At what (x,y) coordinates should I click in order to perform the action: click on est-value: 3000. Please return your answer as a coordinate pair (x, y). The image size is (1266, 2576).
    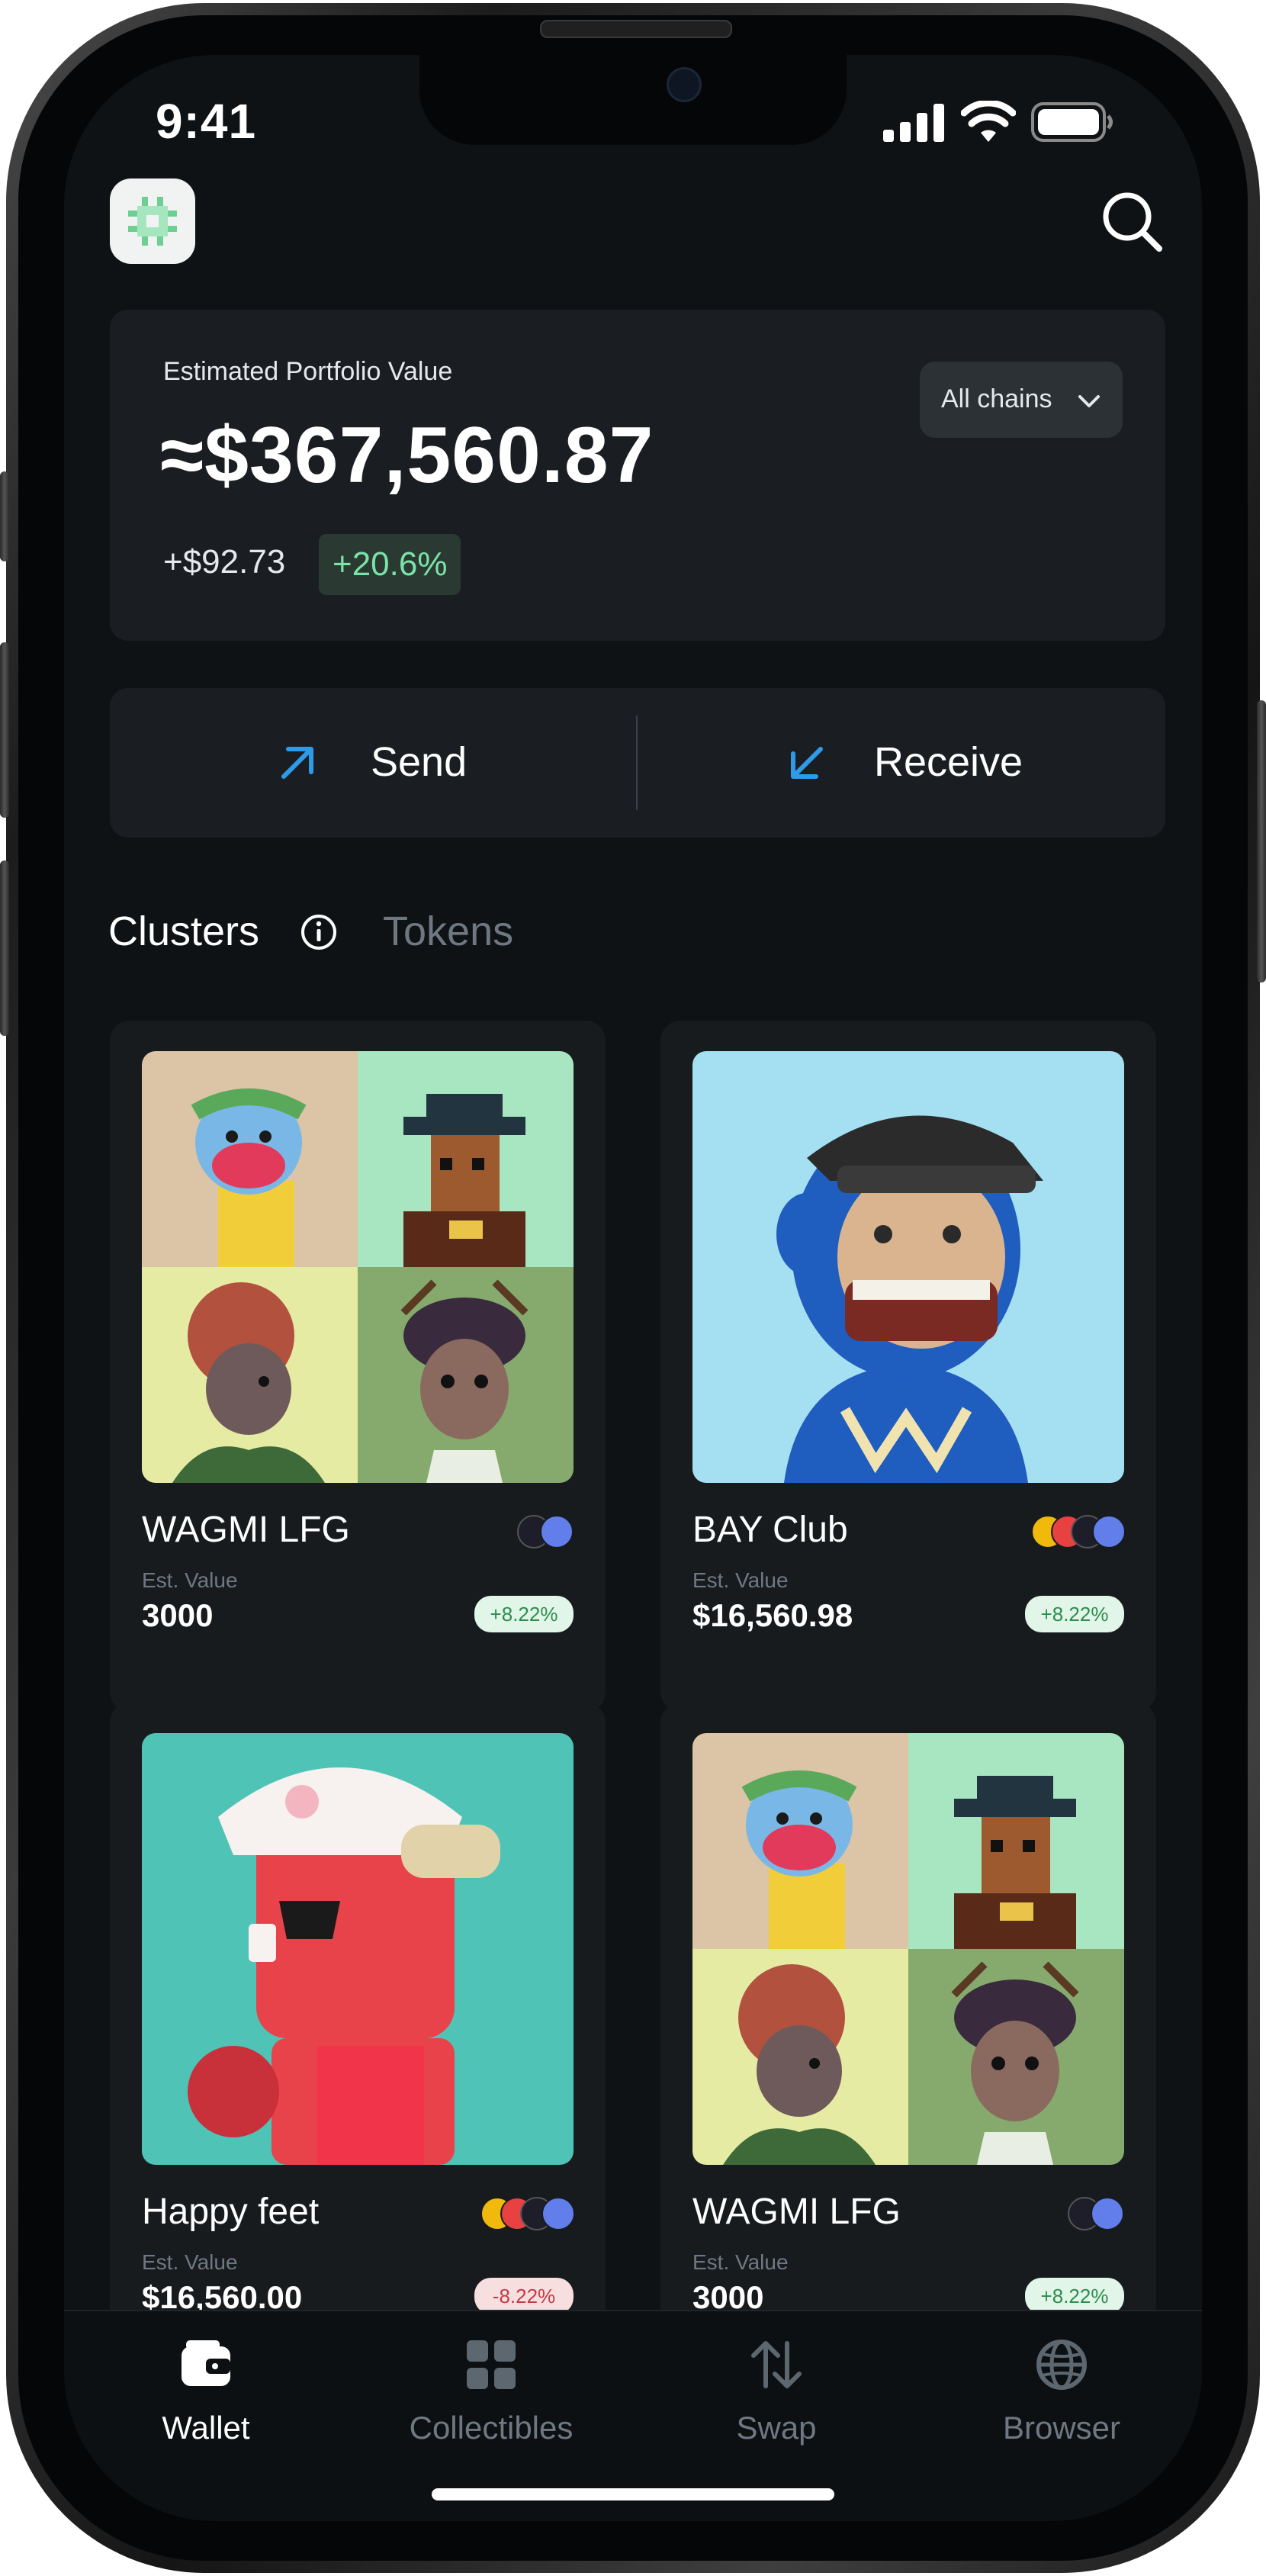
    Looking at the image, I should click on (178, 1615).